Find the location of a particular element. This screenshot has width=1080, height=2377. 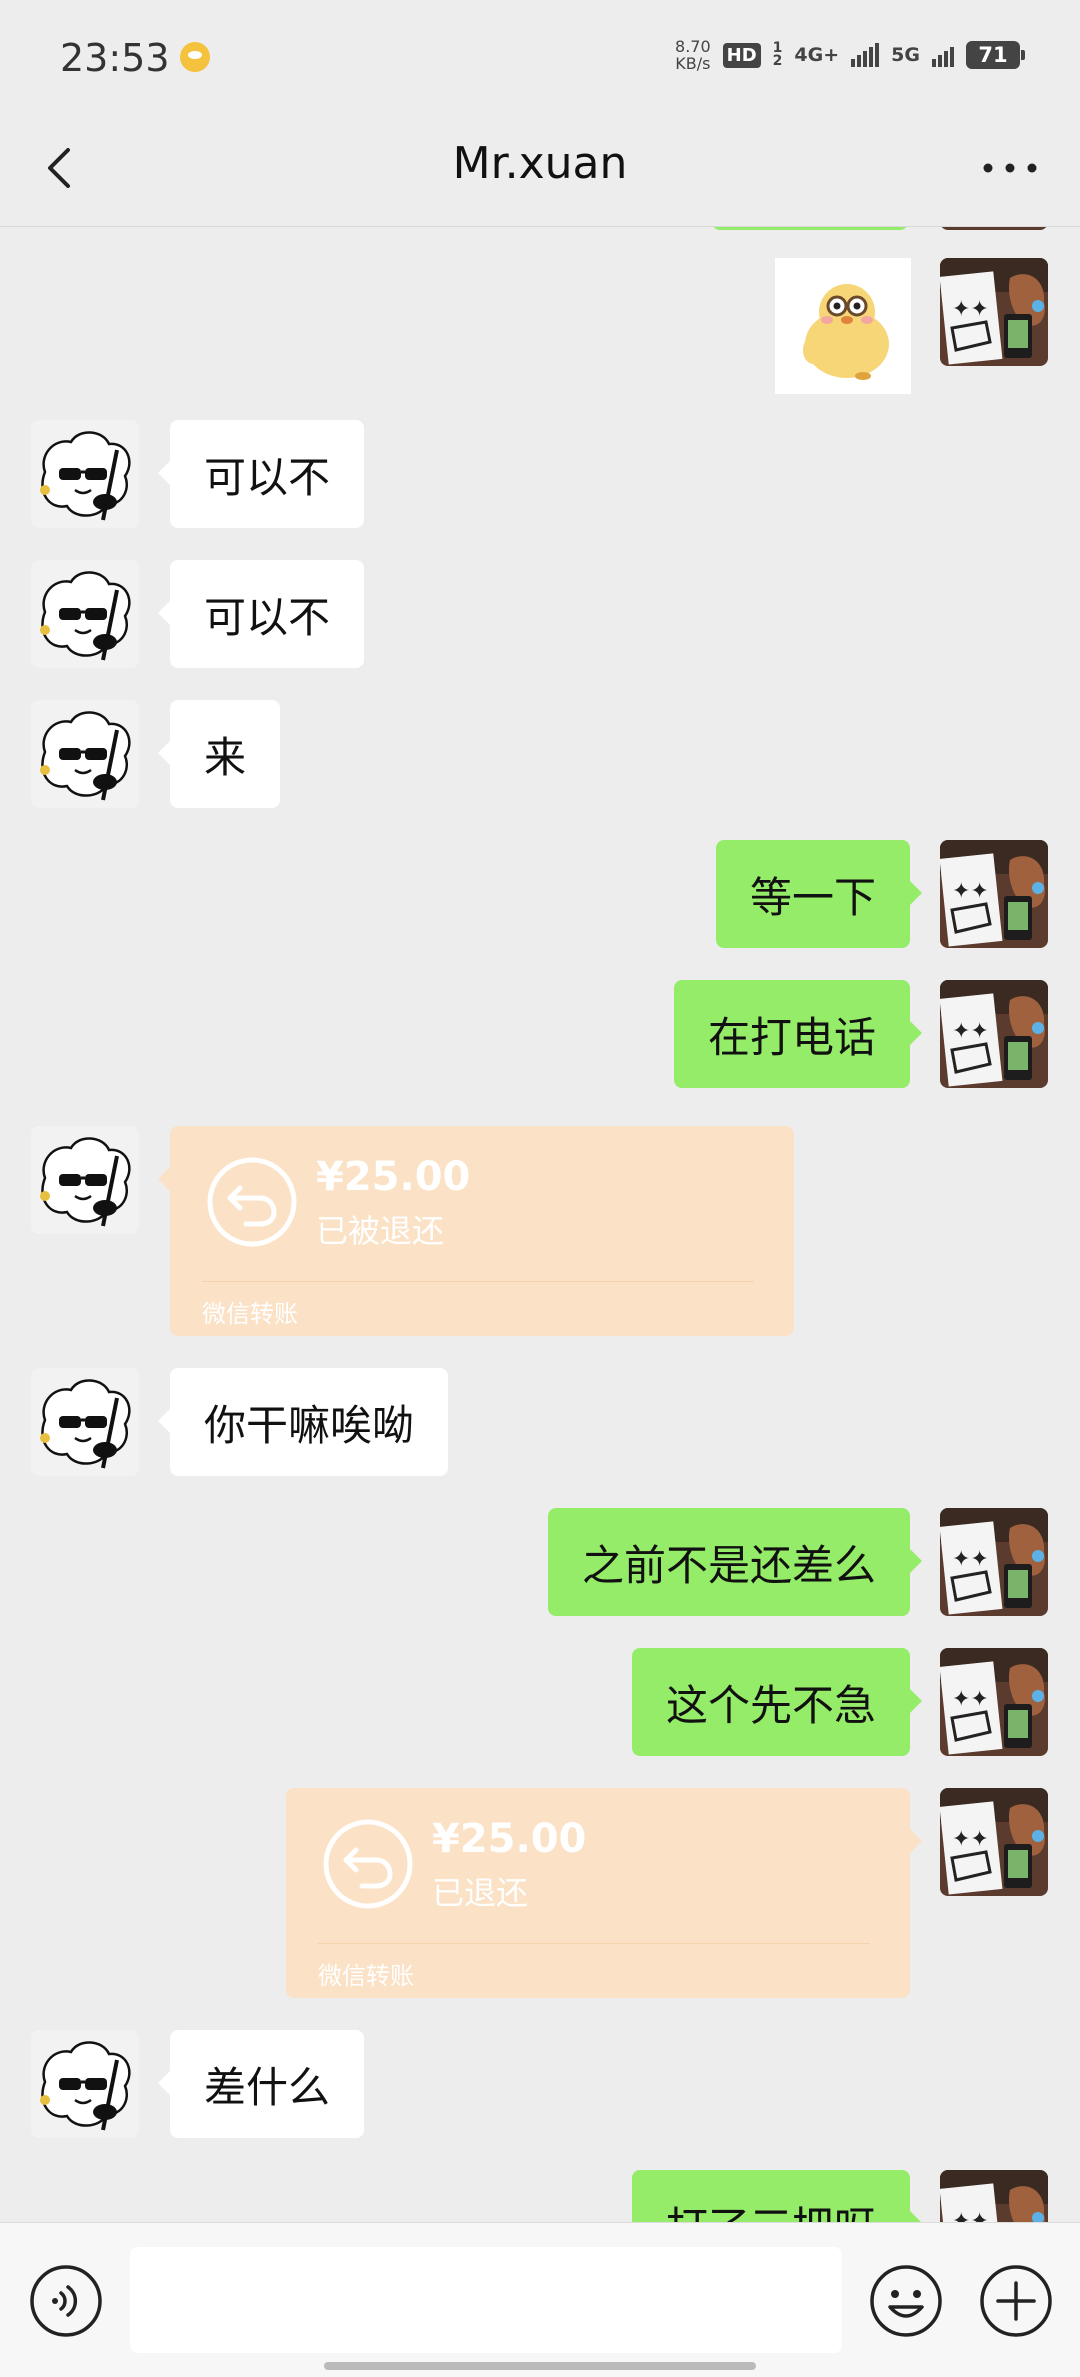

network-4g-label: 4G+ is located at coordinates (817, 55).